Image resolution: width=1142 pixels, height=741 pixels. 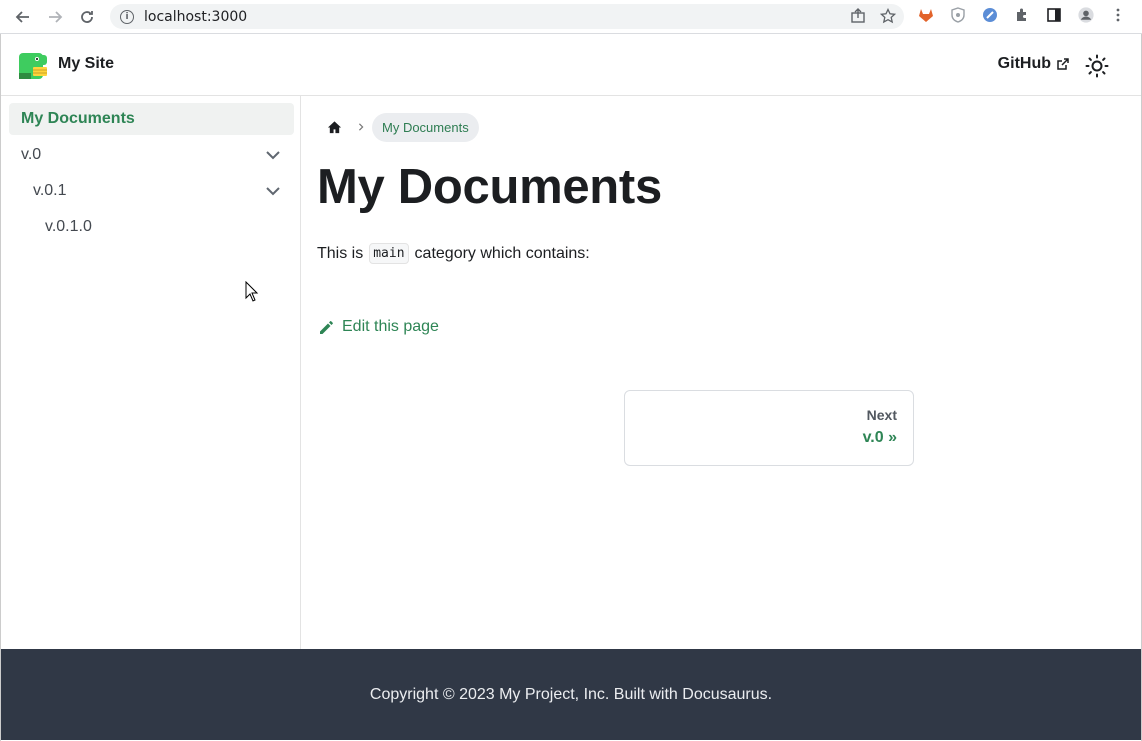 I want to click on sidebar-item-v0: v.0, so click(x=151, y=155).